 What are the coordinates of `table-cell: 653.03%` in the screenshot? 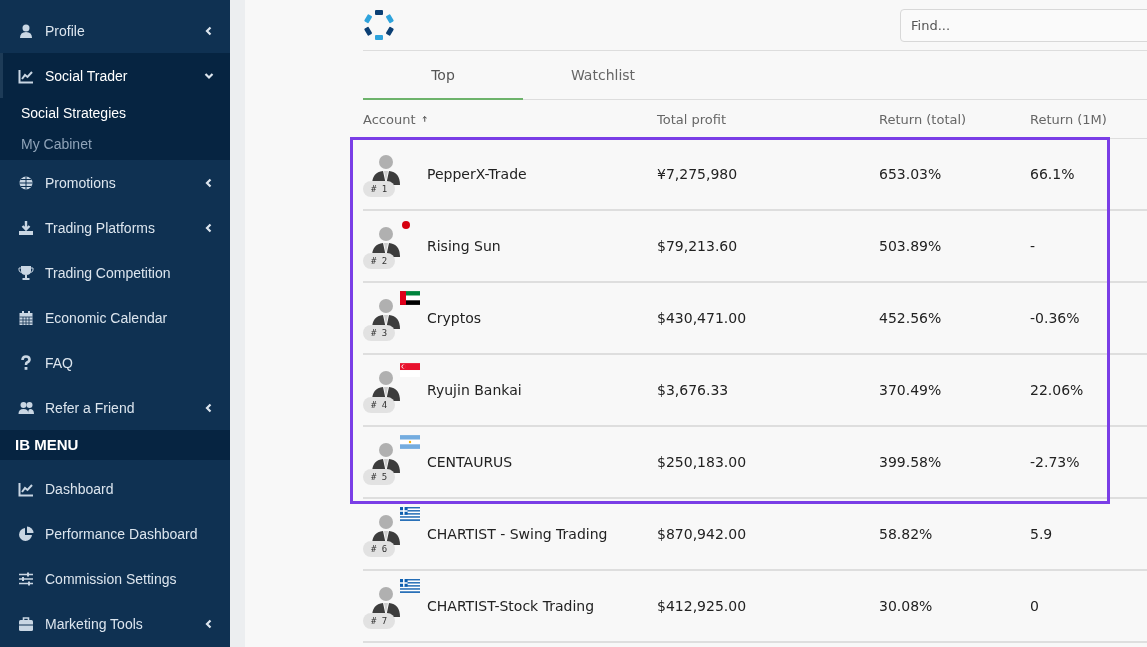 It's located at (910, 174).